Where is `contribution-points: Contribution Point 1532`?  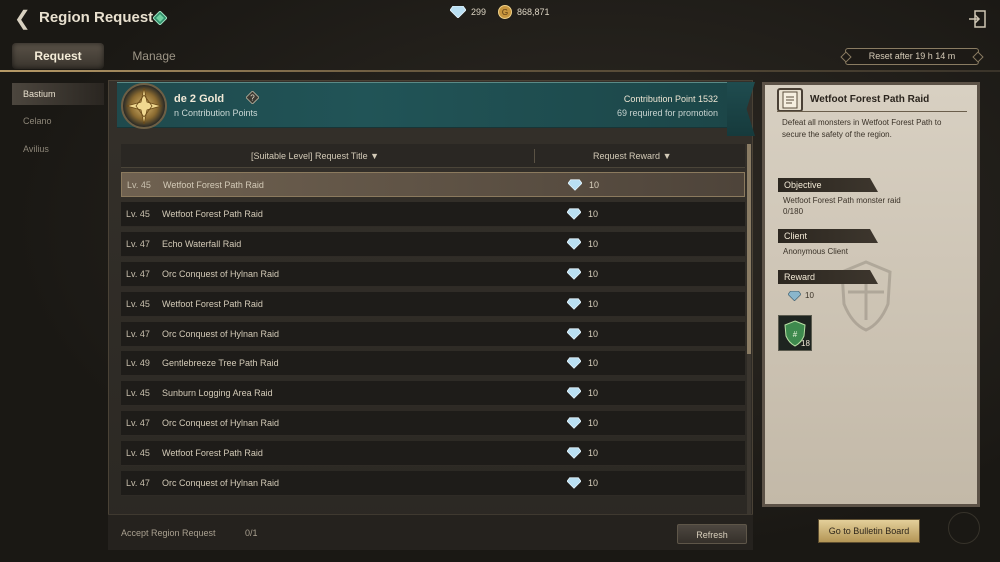 contribution-points: Contribution Point 1532 is located at coordinates (670, 99).